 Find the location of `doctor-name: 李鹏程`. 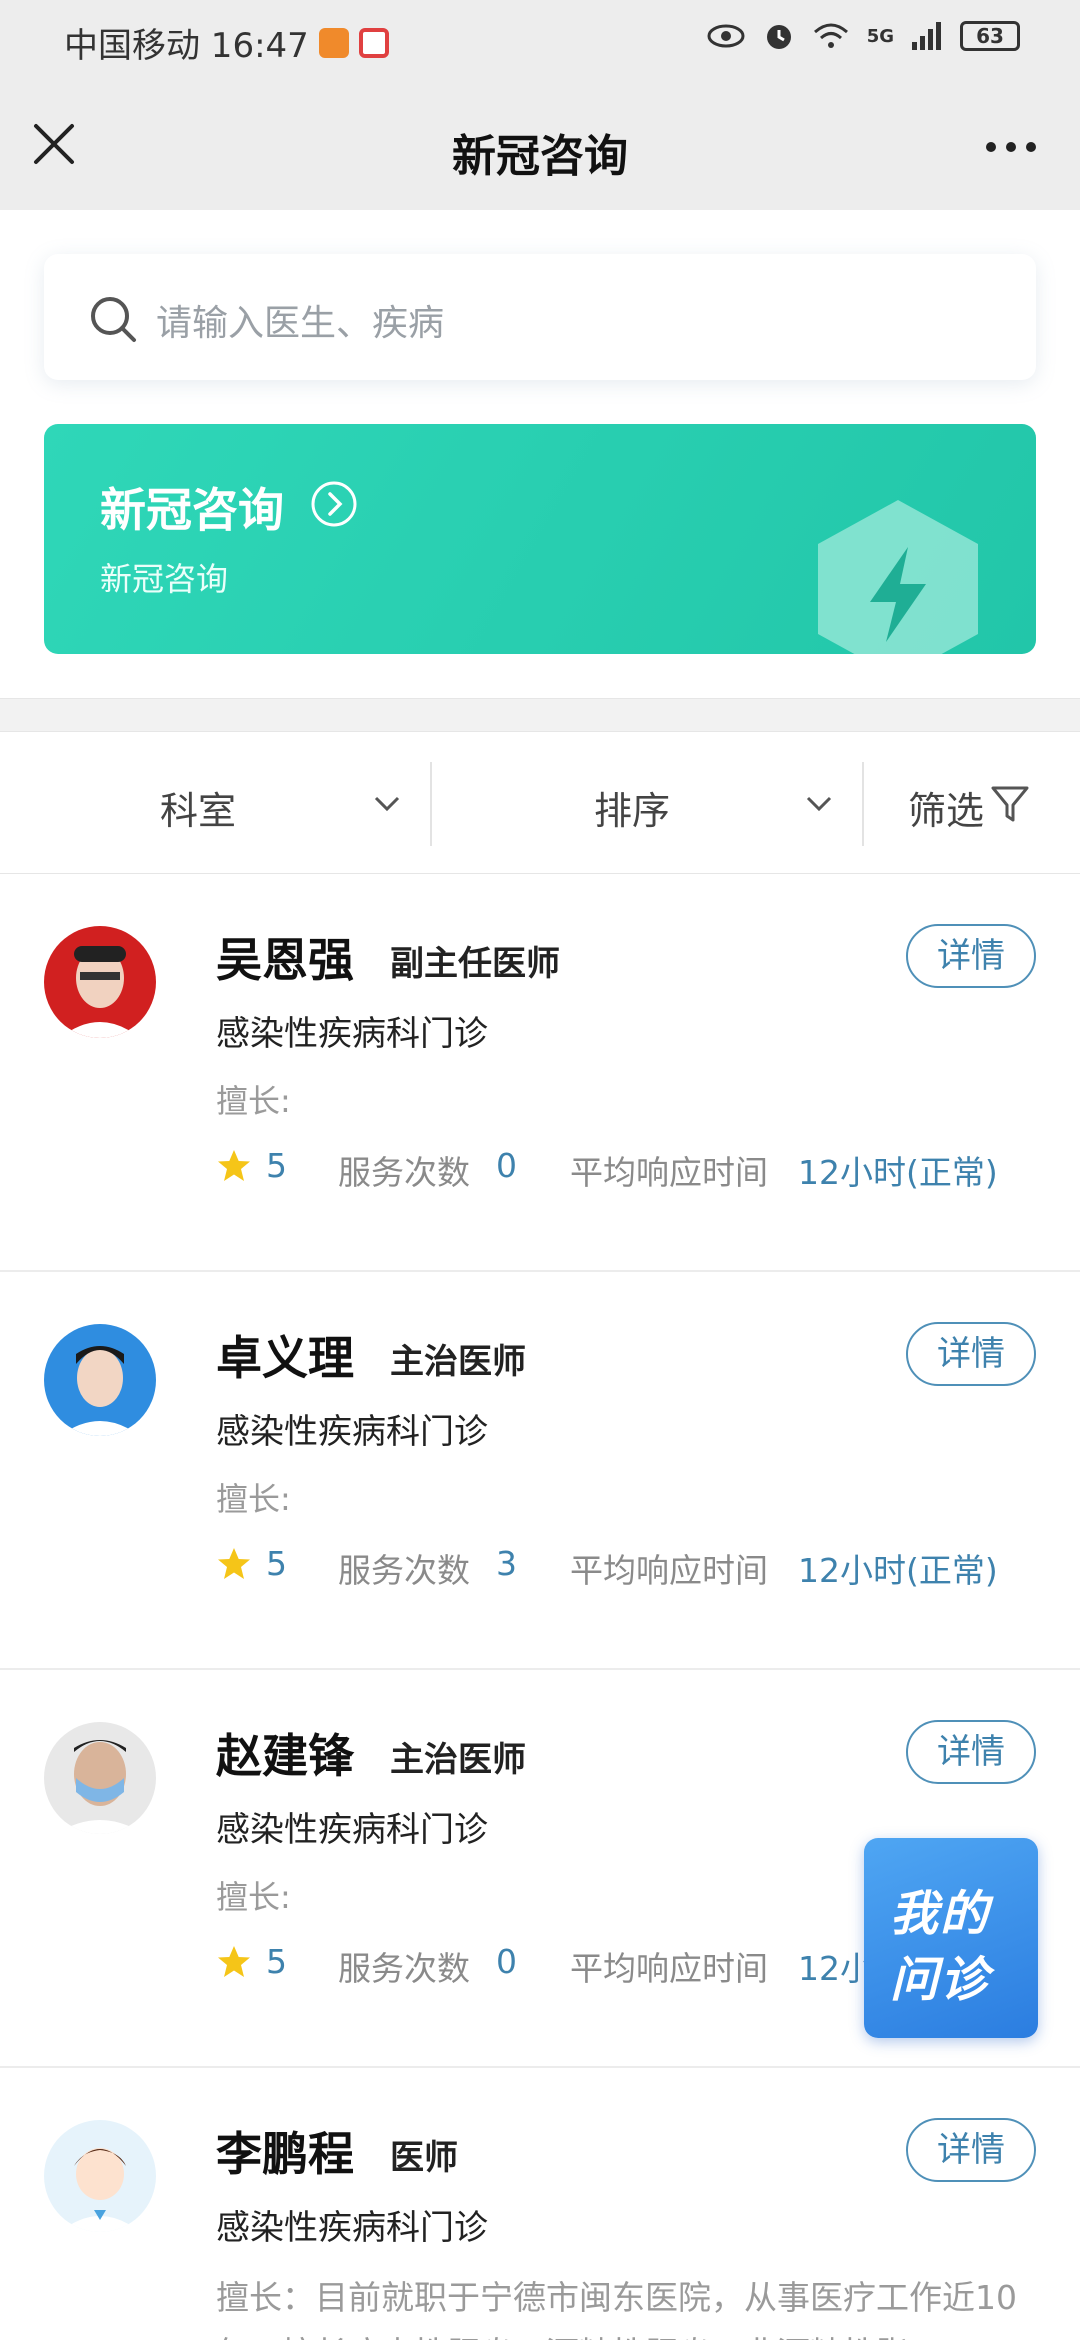

doctor-name: 李鹏程 is located at coordinates (285, 2154).